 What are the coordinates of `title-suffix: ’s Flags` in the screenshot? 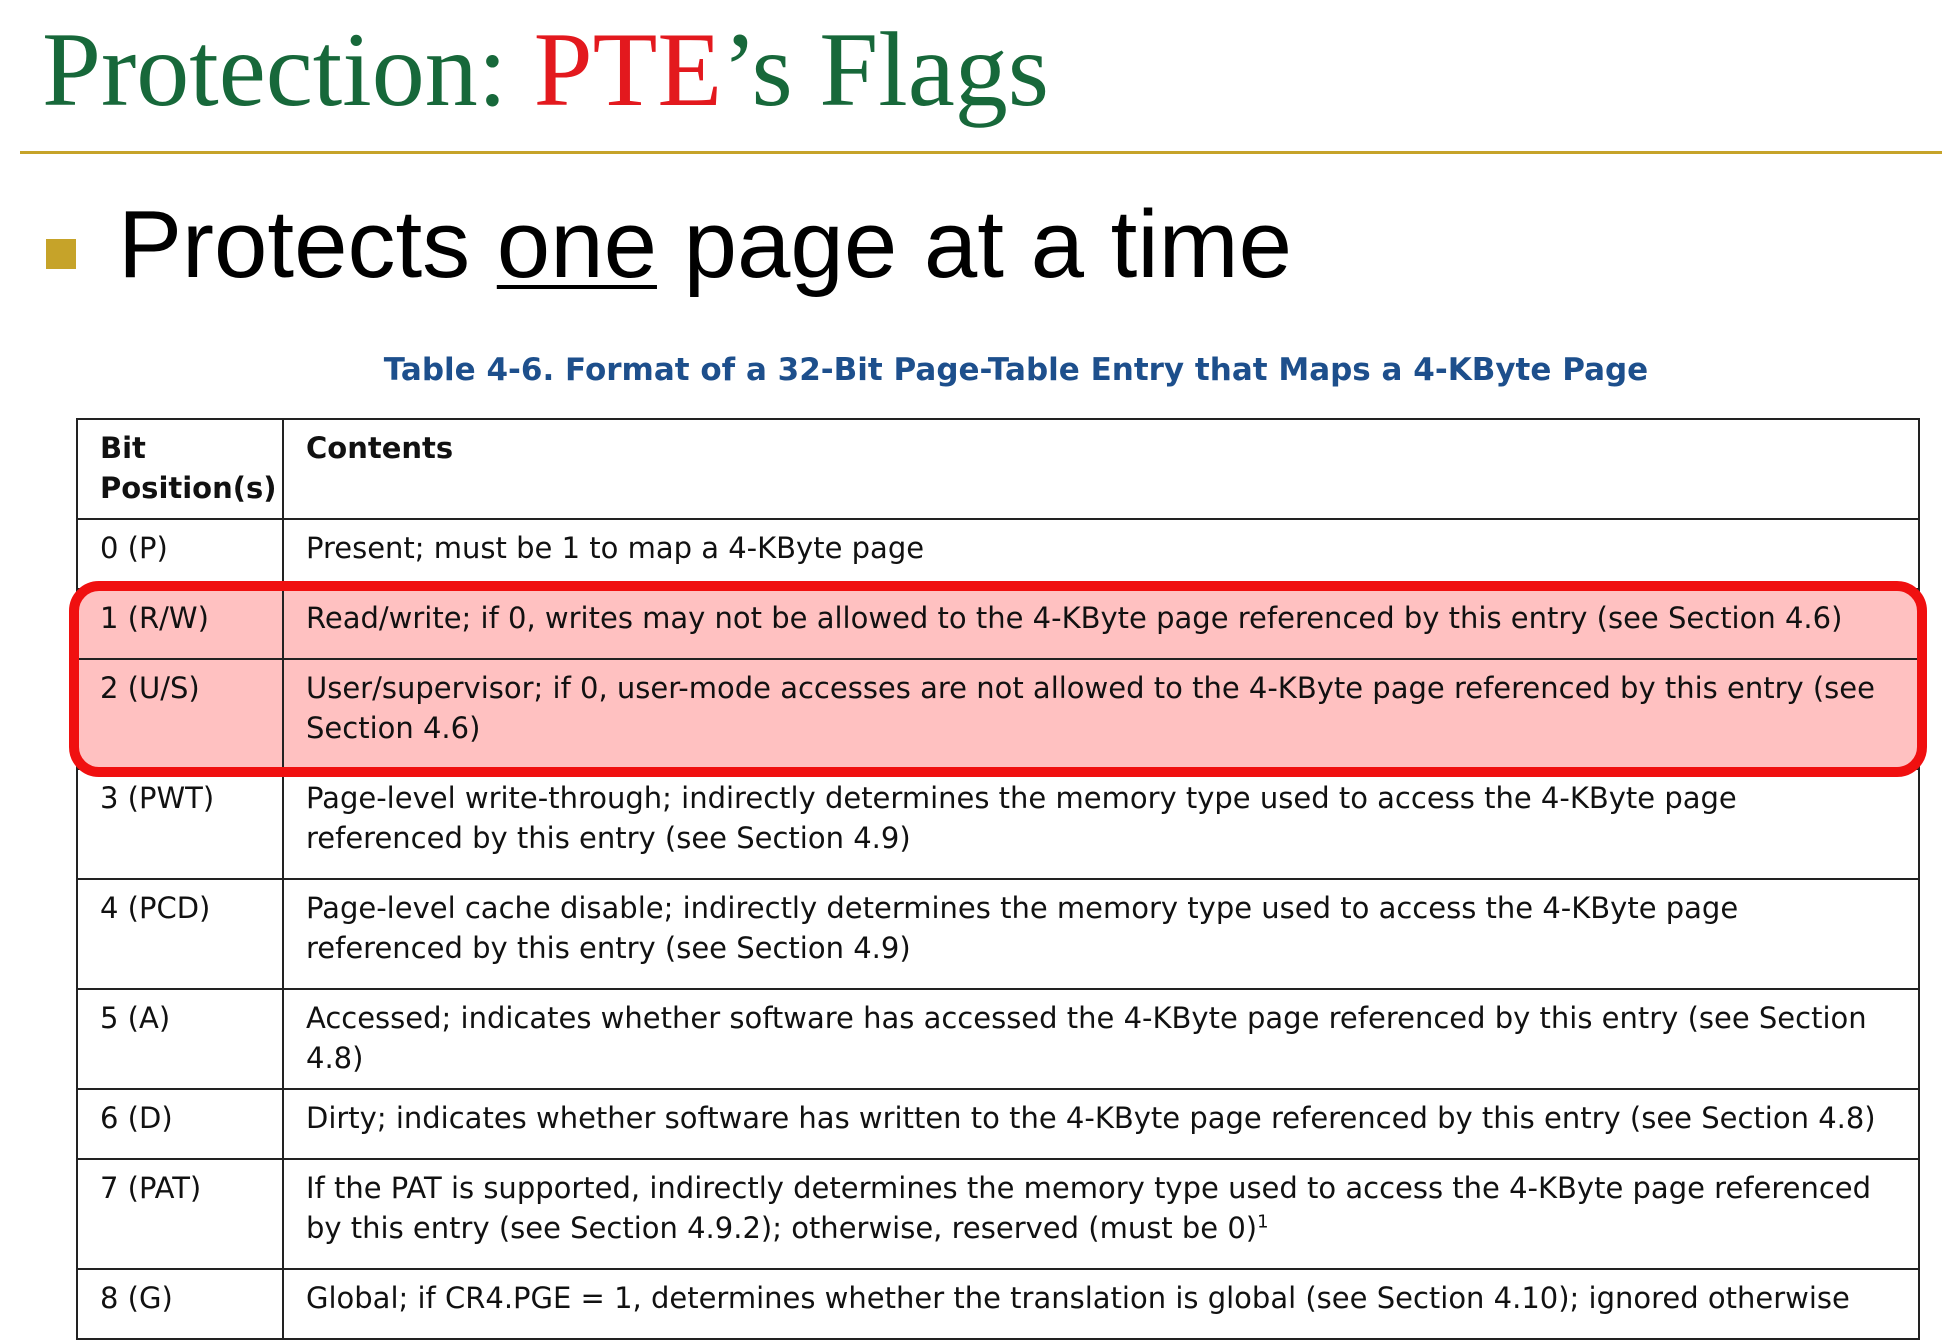 It's located at (886, 69).